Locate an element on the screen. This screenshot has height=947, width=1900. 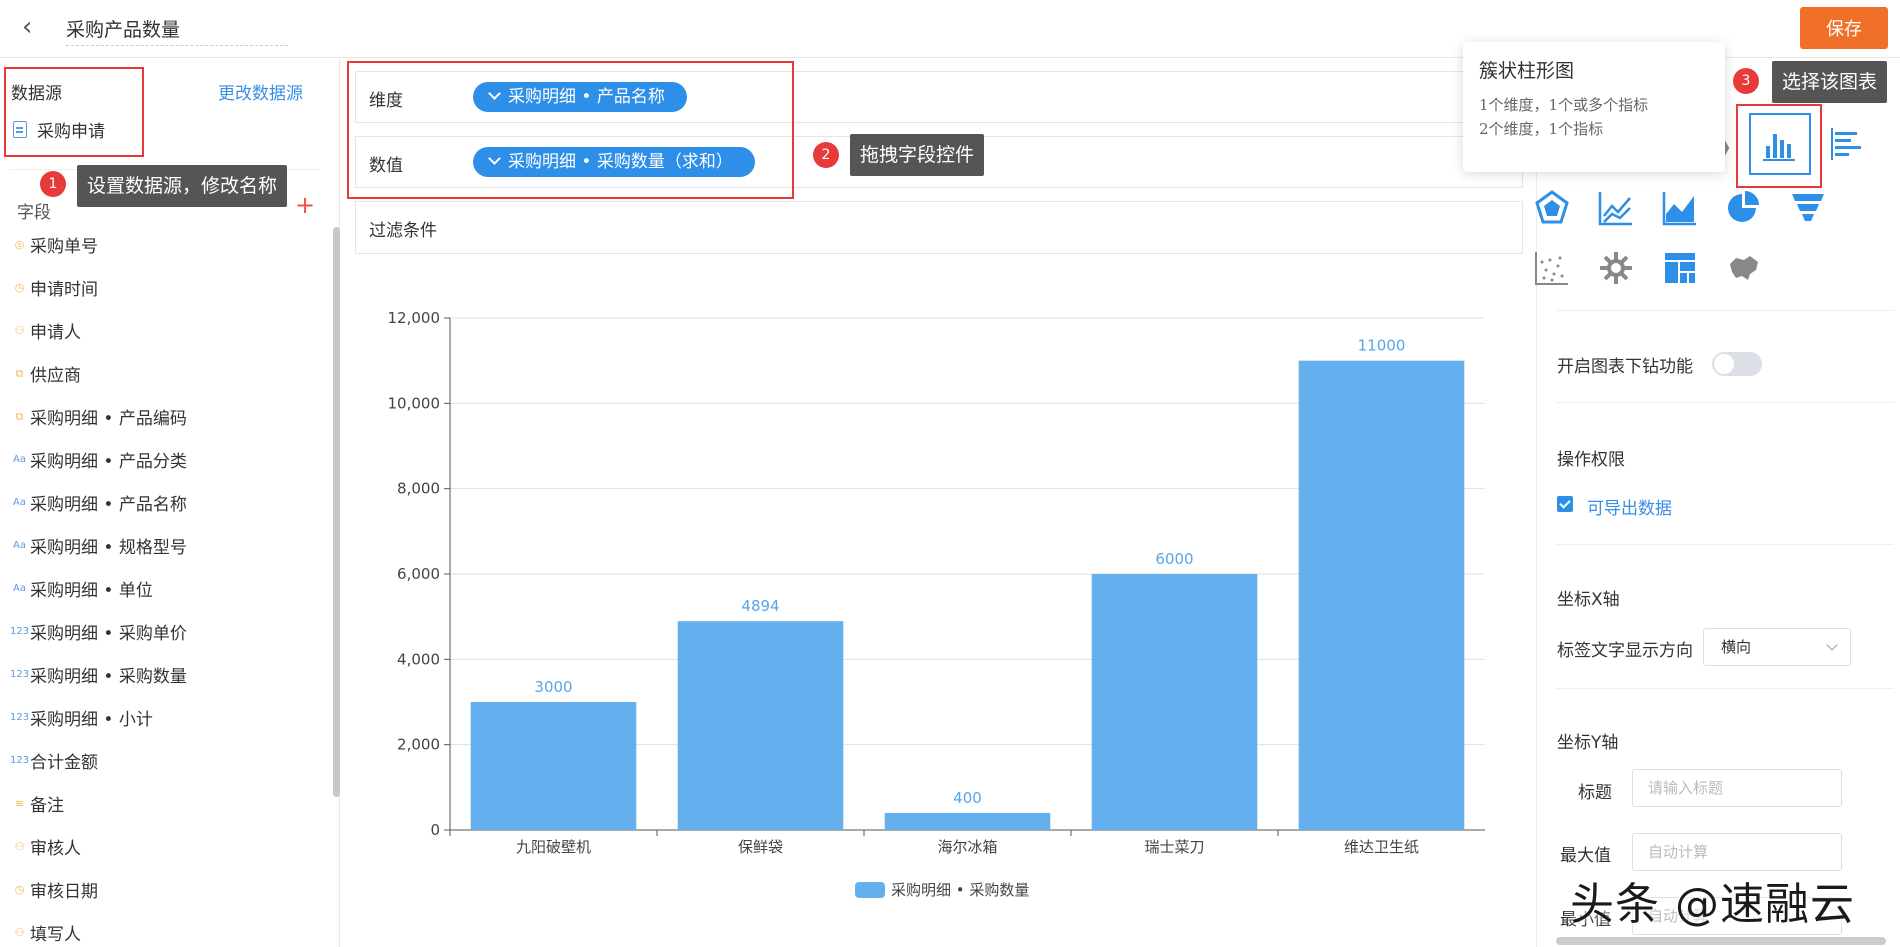
label-direction-label: 标签文字显示方向 is located at coordinates (1625, 651).